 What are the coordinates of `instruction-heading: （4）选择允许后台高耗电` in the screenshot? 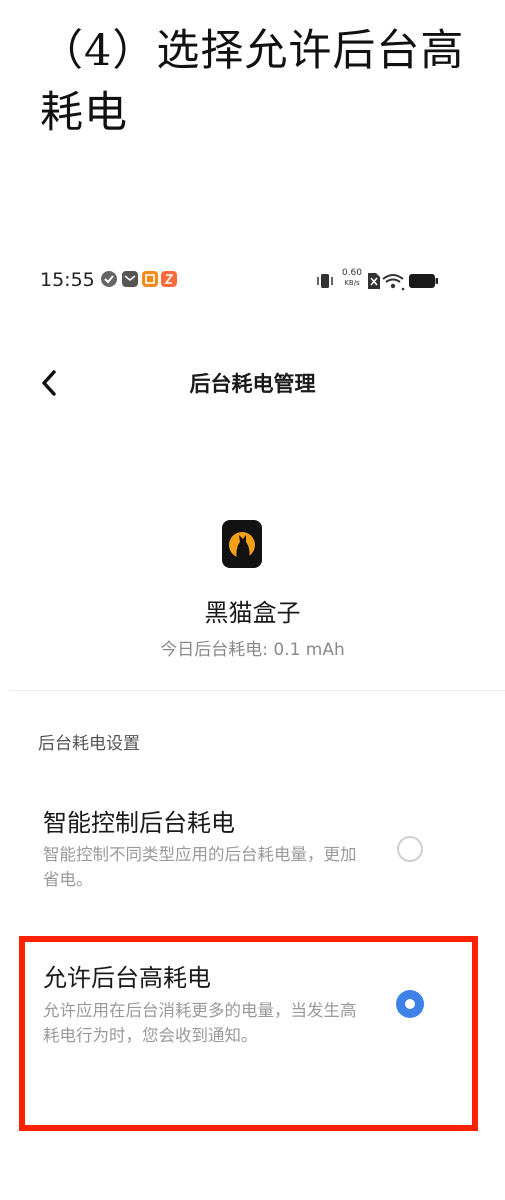 It's located at (252, 82).